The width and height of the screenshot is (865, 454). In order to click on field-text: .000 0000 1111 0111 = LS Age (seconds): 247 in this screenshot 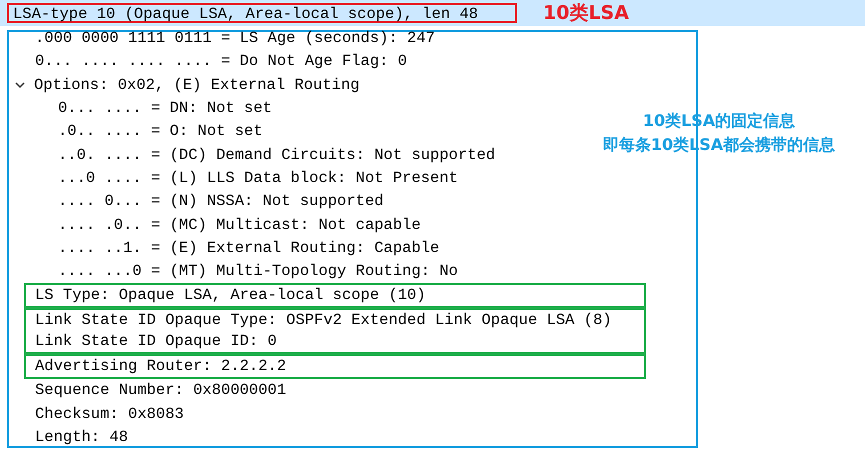, I will do `click(235, 38)`.